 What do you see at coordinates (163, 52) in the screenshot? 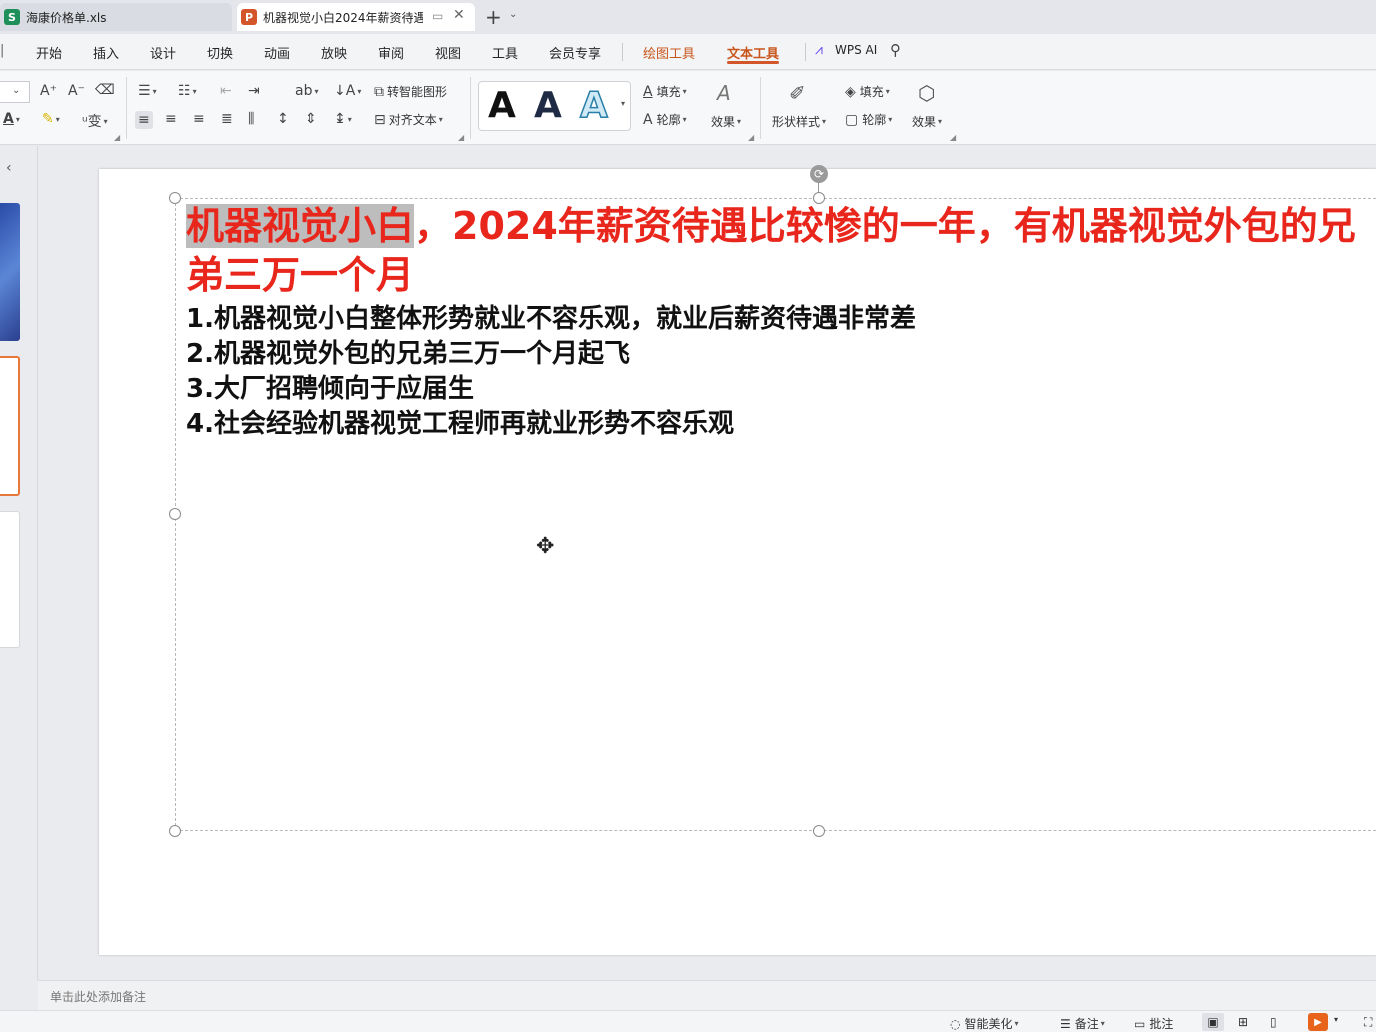
I see `menu-item-design: 设计` at bounding box center [163, 52].